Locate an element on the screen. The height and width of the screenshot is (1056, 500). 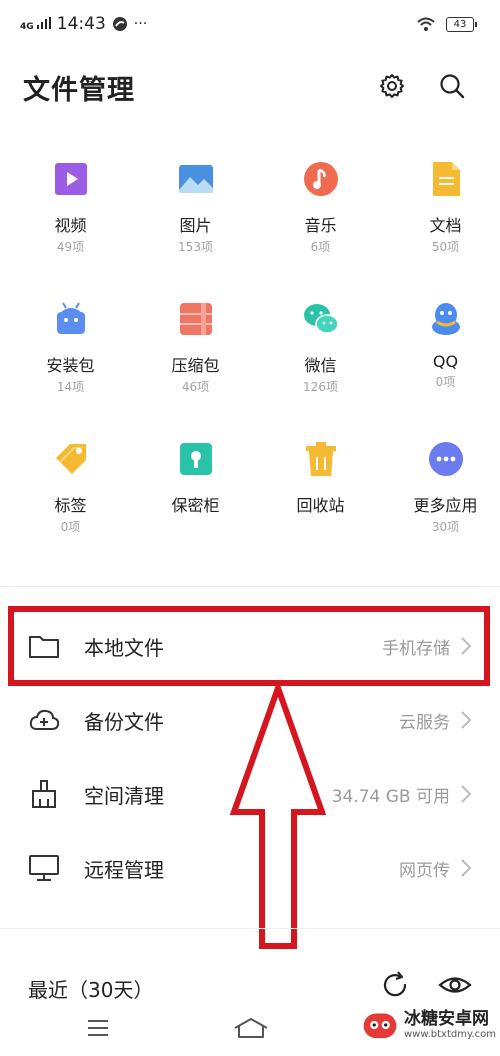
category-label: 安装包 is located at coordinates (70, 365).